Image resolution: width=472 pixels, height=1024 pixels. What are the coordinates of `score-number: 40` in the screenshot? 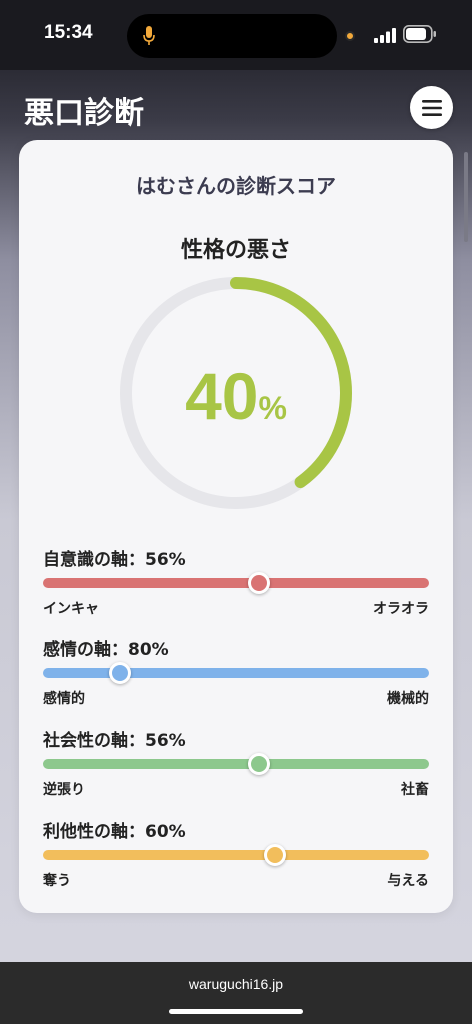 It's located at (222, 396).